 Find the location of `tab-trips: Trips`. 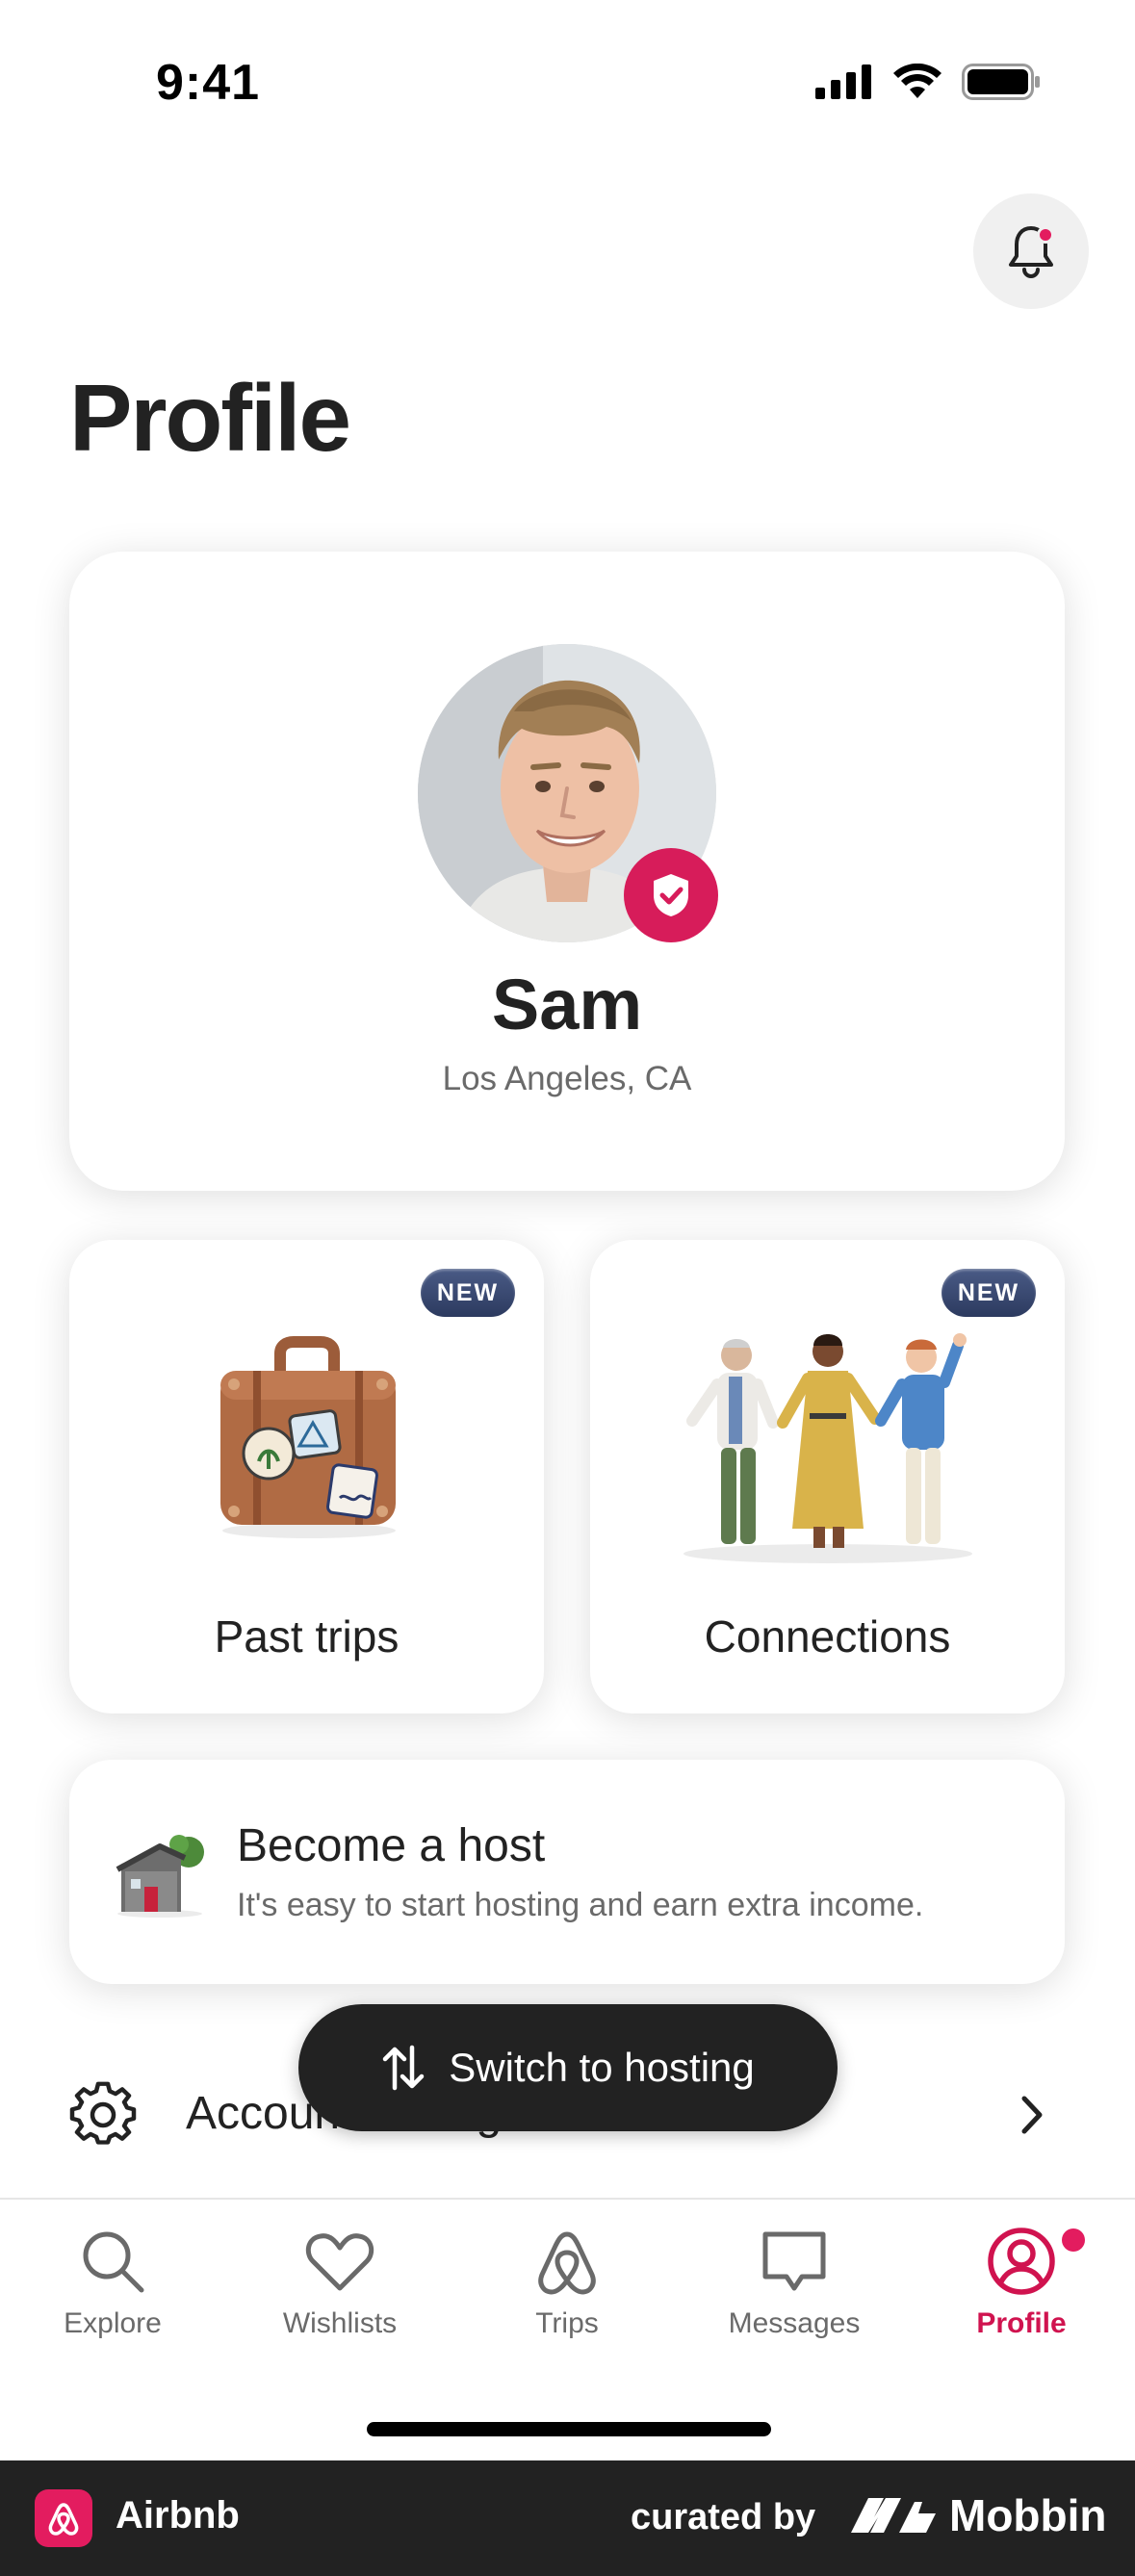

tab-trips: Trips is located at coordinates (567, 2297).